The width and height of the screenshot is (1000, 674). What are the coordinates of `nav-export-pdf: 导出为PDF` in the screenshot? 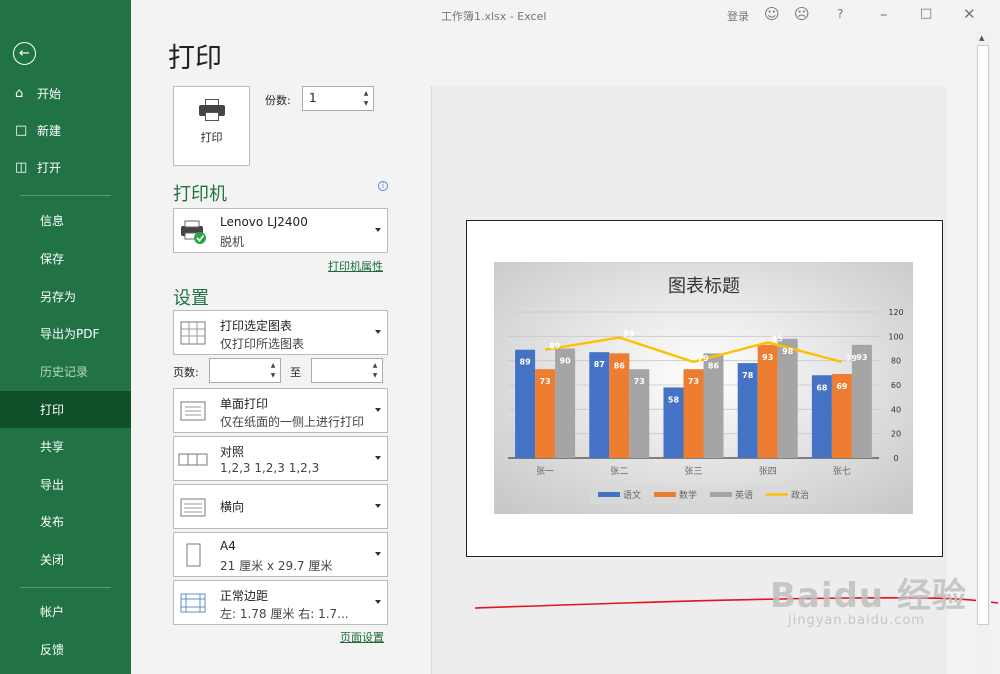 It's located at (65, 333).